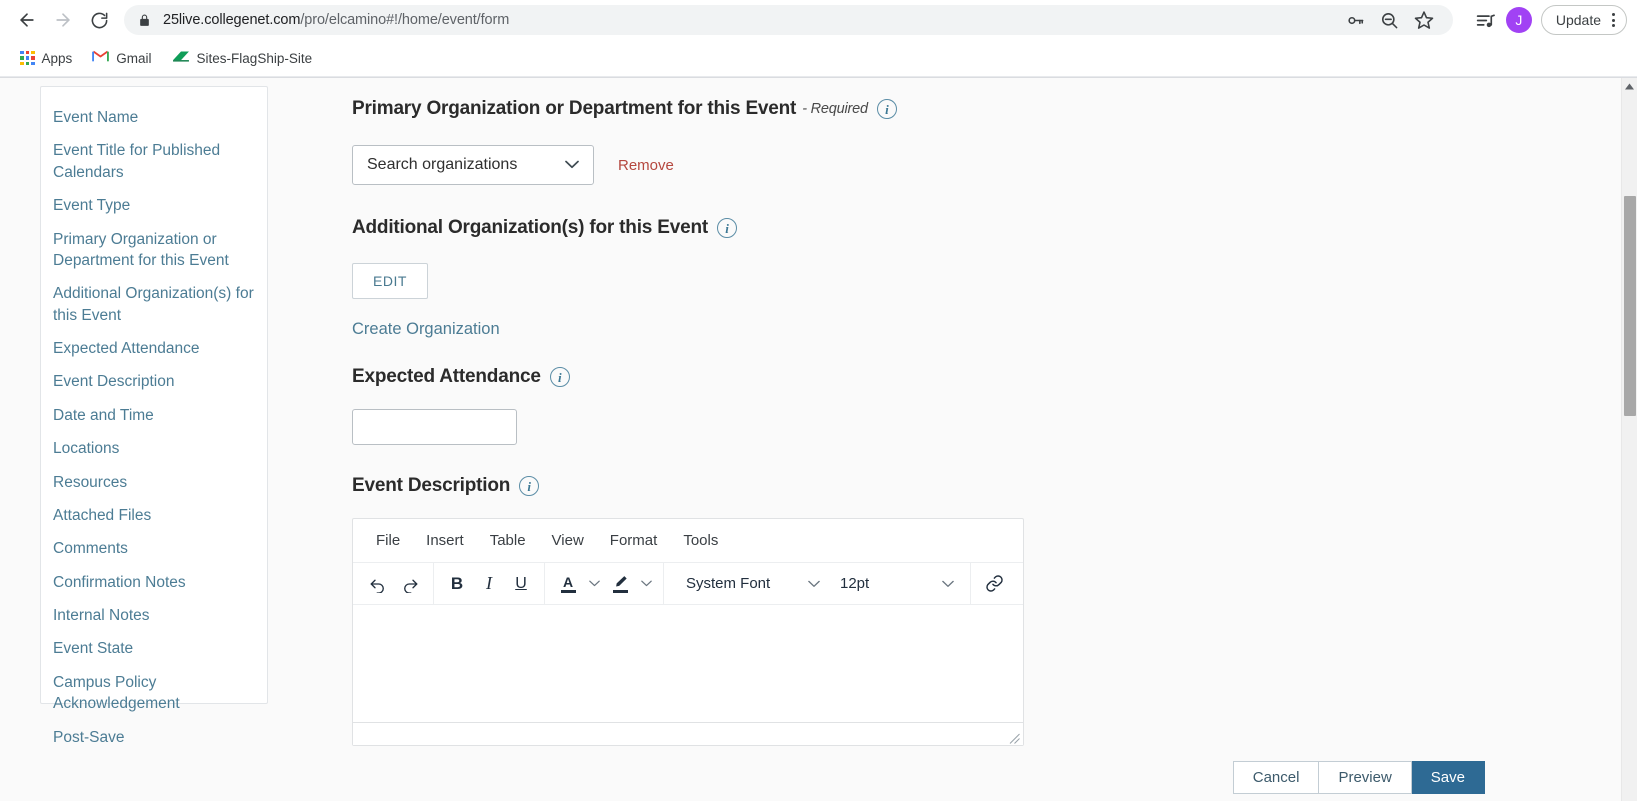 The image size is (1637, 801). I want to click on expected-attendance-input, so click(434, 427).